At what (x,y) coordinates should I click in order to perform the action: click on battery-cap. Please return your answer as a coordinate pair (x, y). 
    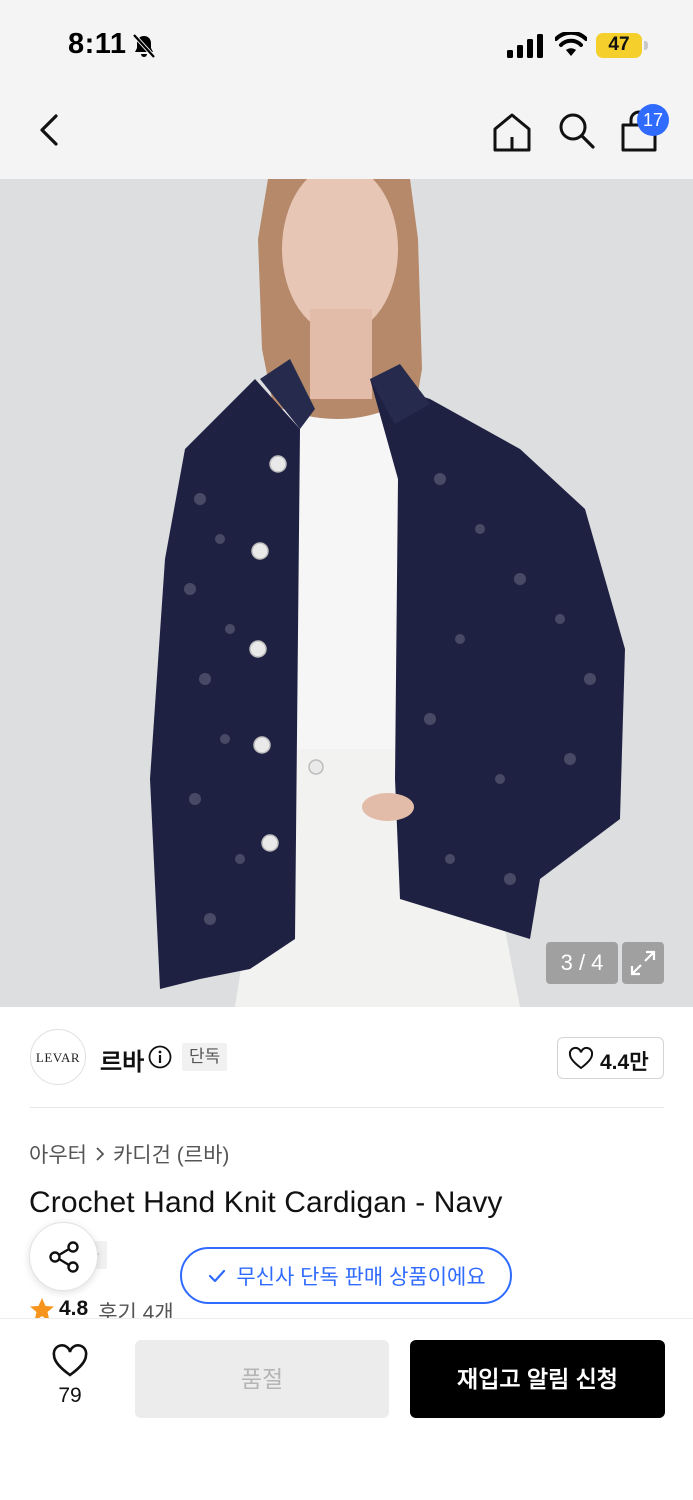
    Looking at the image, I should click on (646, 45).